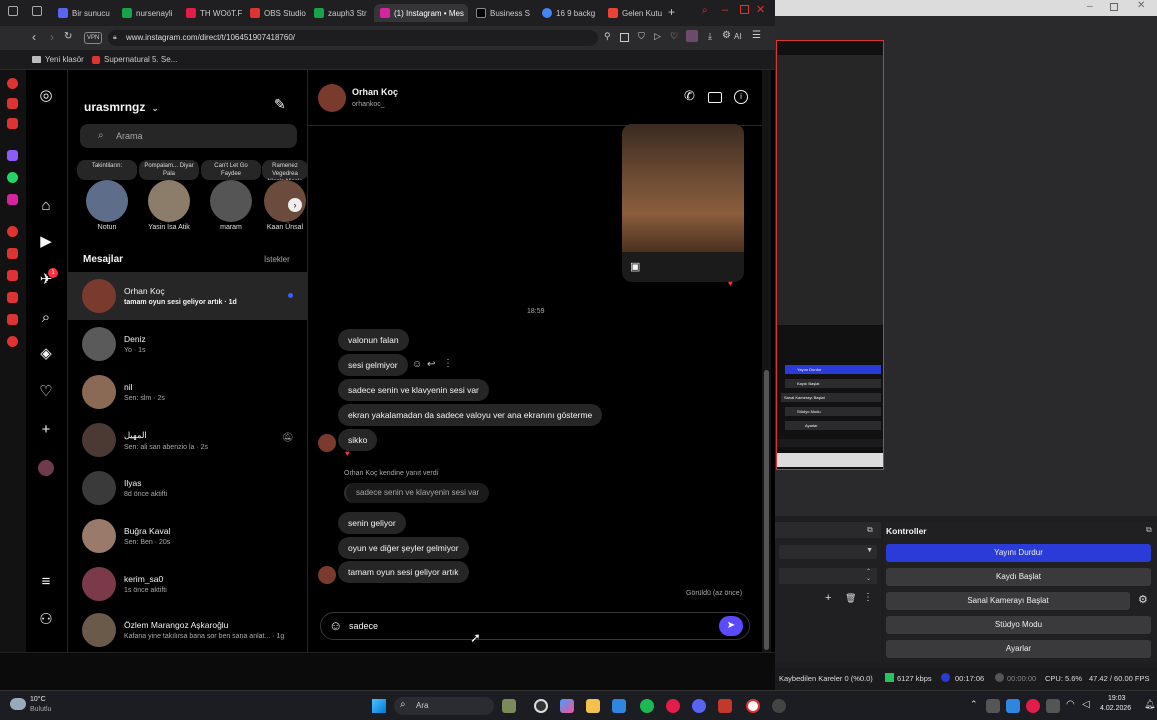 The width and height of the screenshot is (1157, 720). Describe the element at coordinates (188, 584) in the screenshot. I see `conversation-item: kerim_sa0 1s önce aktifti` at that location.